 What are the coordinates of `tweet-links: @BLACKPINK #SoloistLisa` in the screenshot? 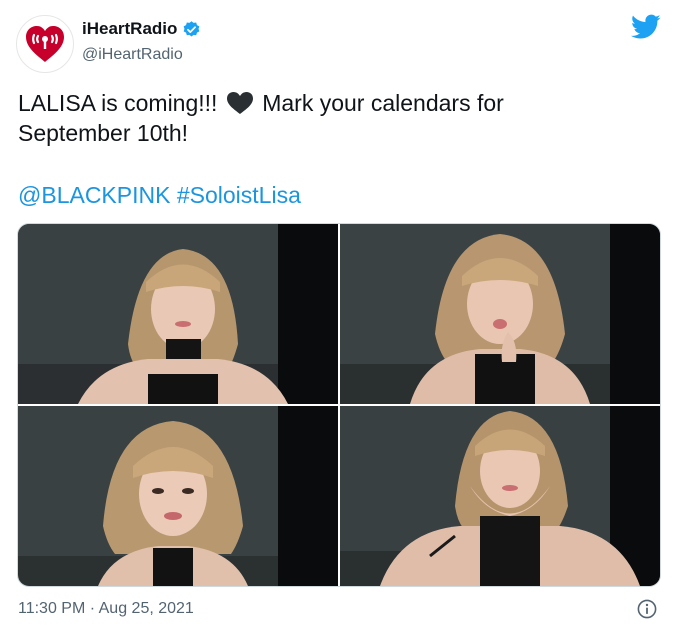 It's located at (159, 195).